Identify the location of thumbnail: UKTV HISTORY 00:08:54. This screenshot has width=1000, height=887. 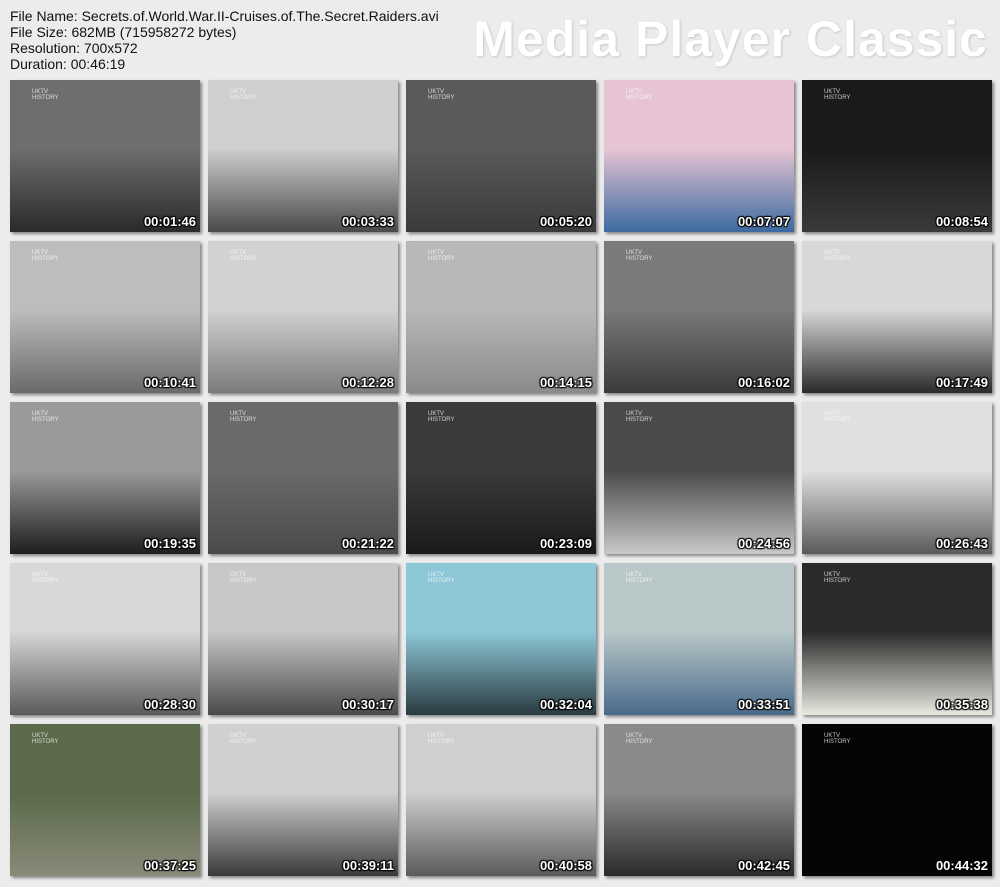
(897, 156).